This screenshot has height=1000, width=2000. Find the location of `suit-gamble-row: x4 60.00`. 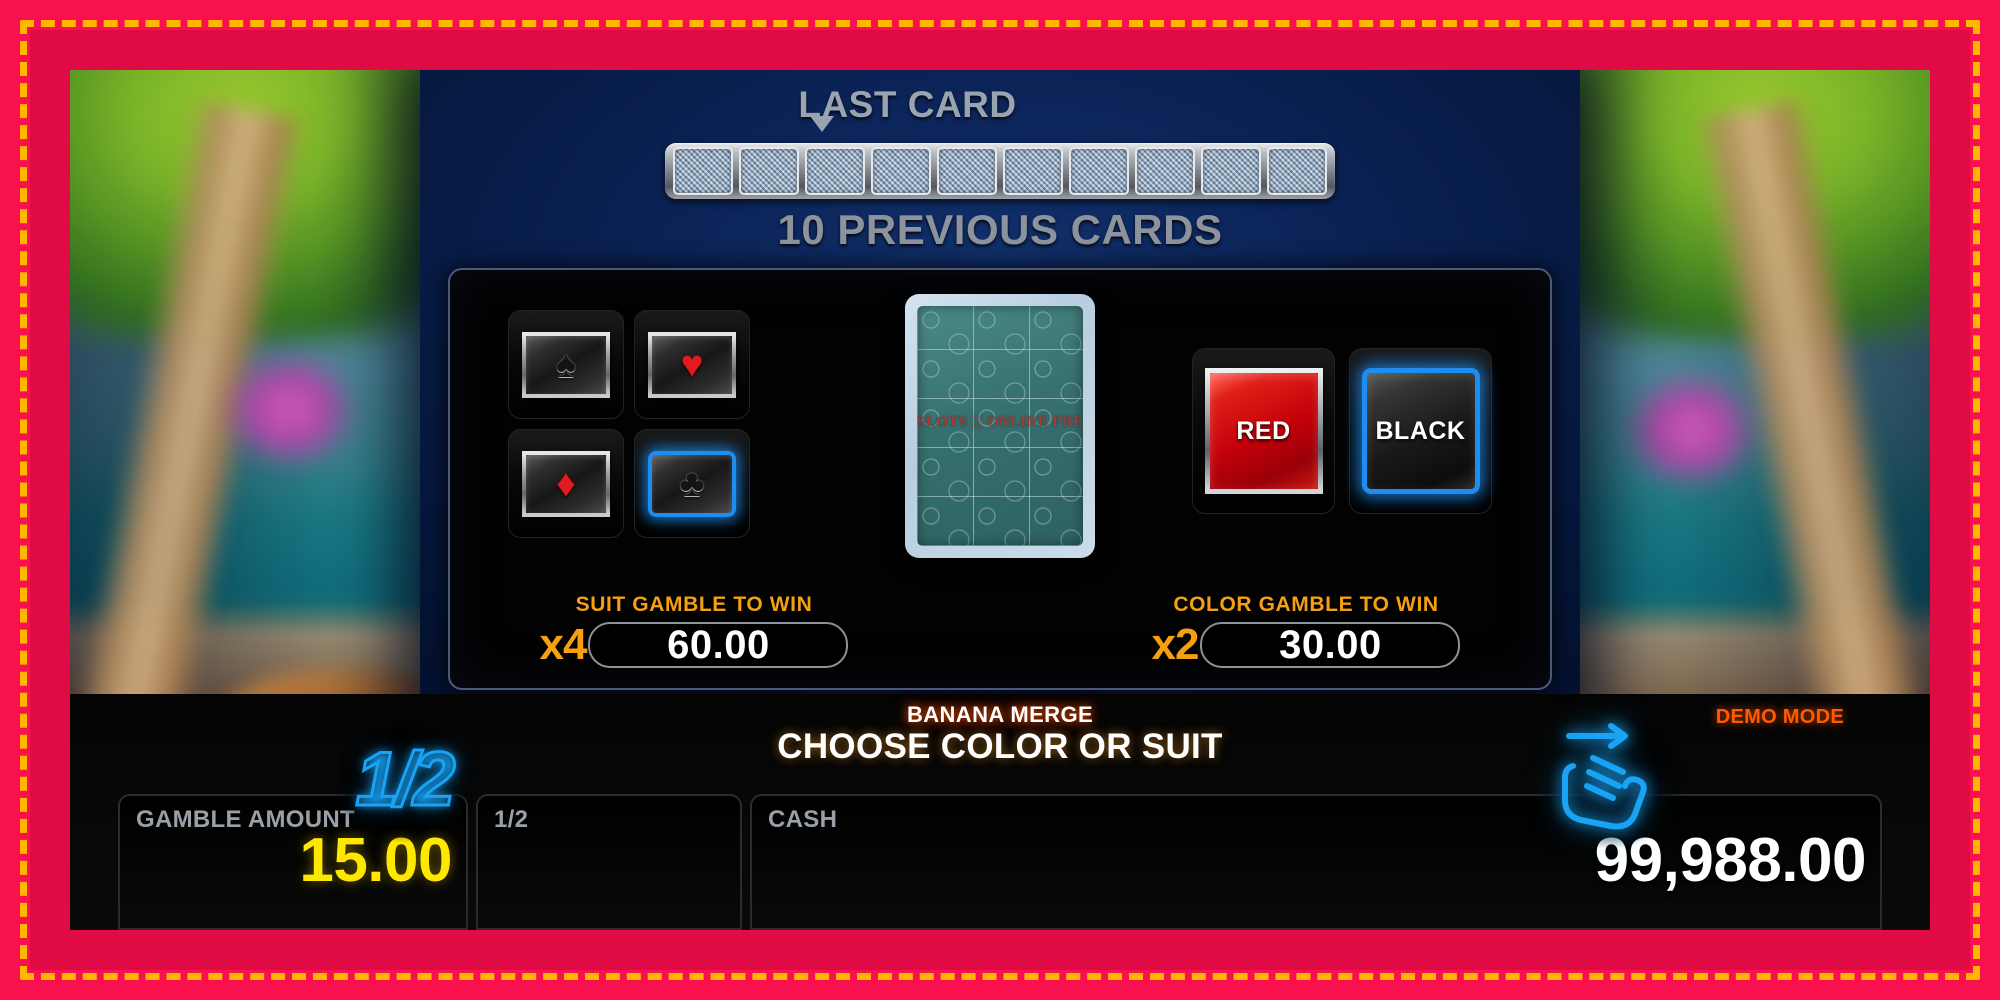

suit-gamble-row: x4 60.00 is located at coordinates (694, 645).